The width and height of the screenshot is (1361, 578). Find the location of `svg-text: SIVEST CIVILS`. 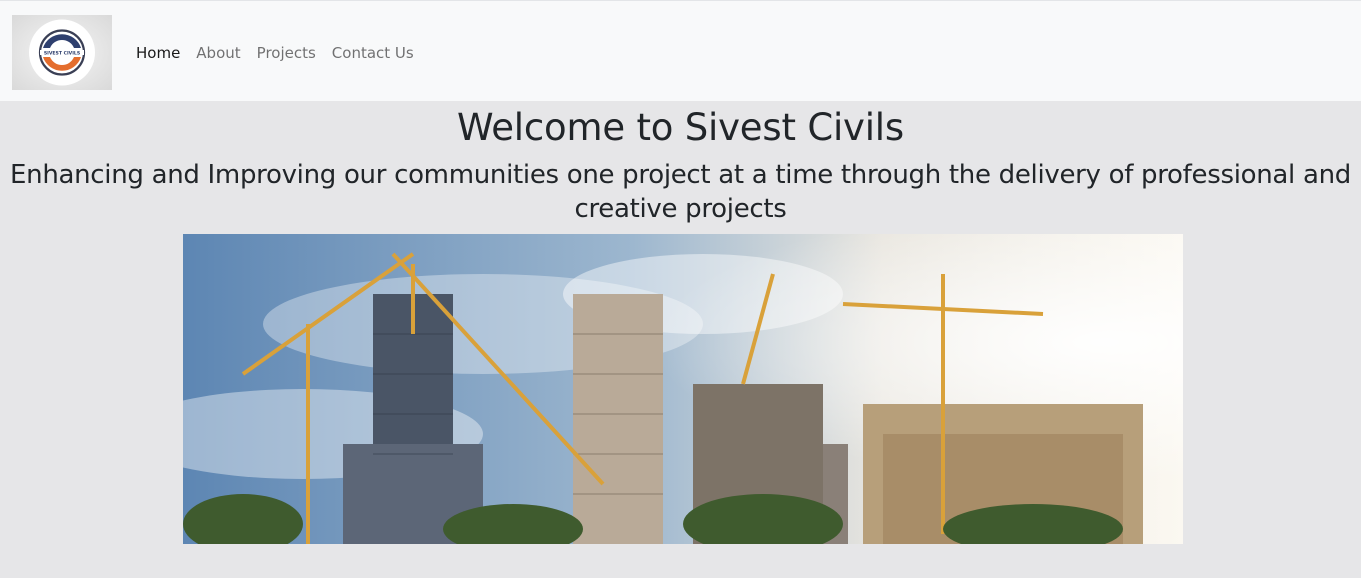

svg-text: SIVEST CIVILS is located at coordinates (62, 53).